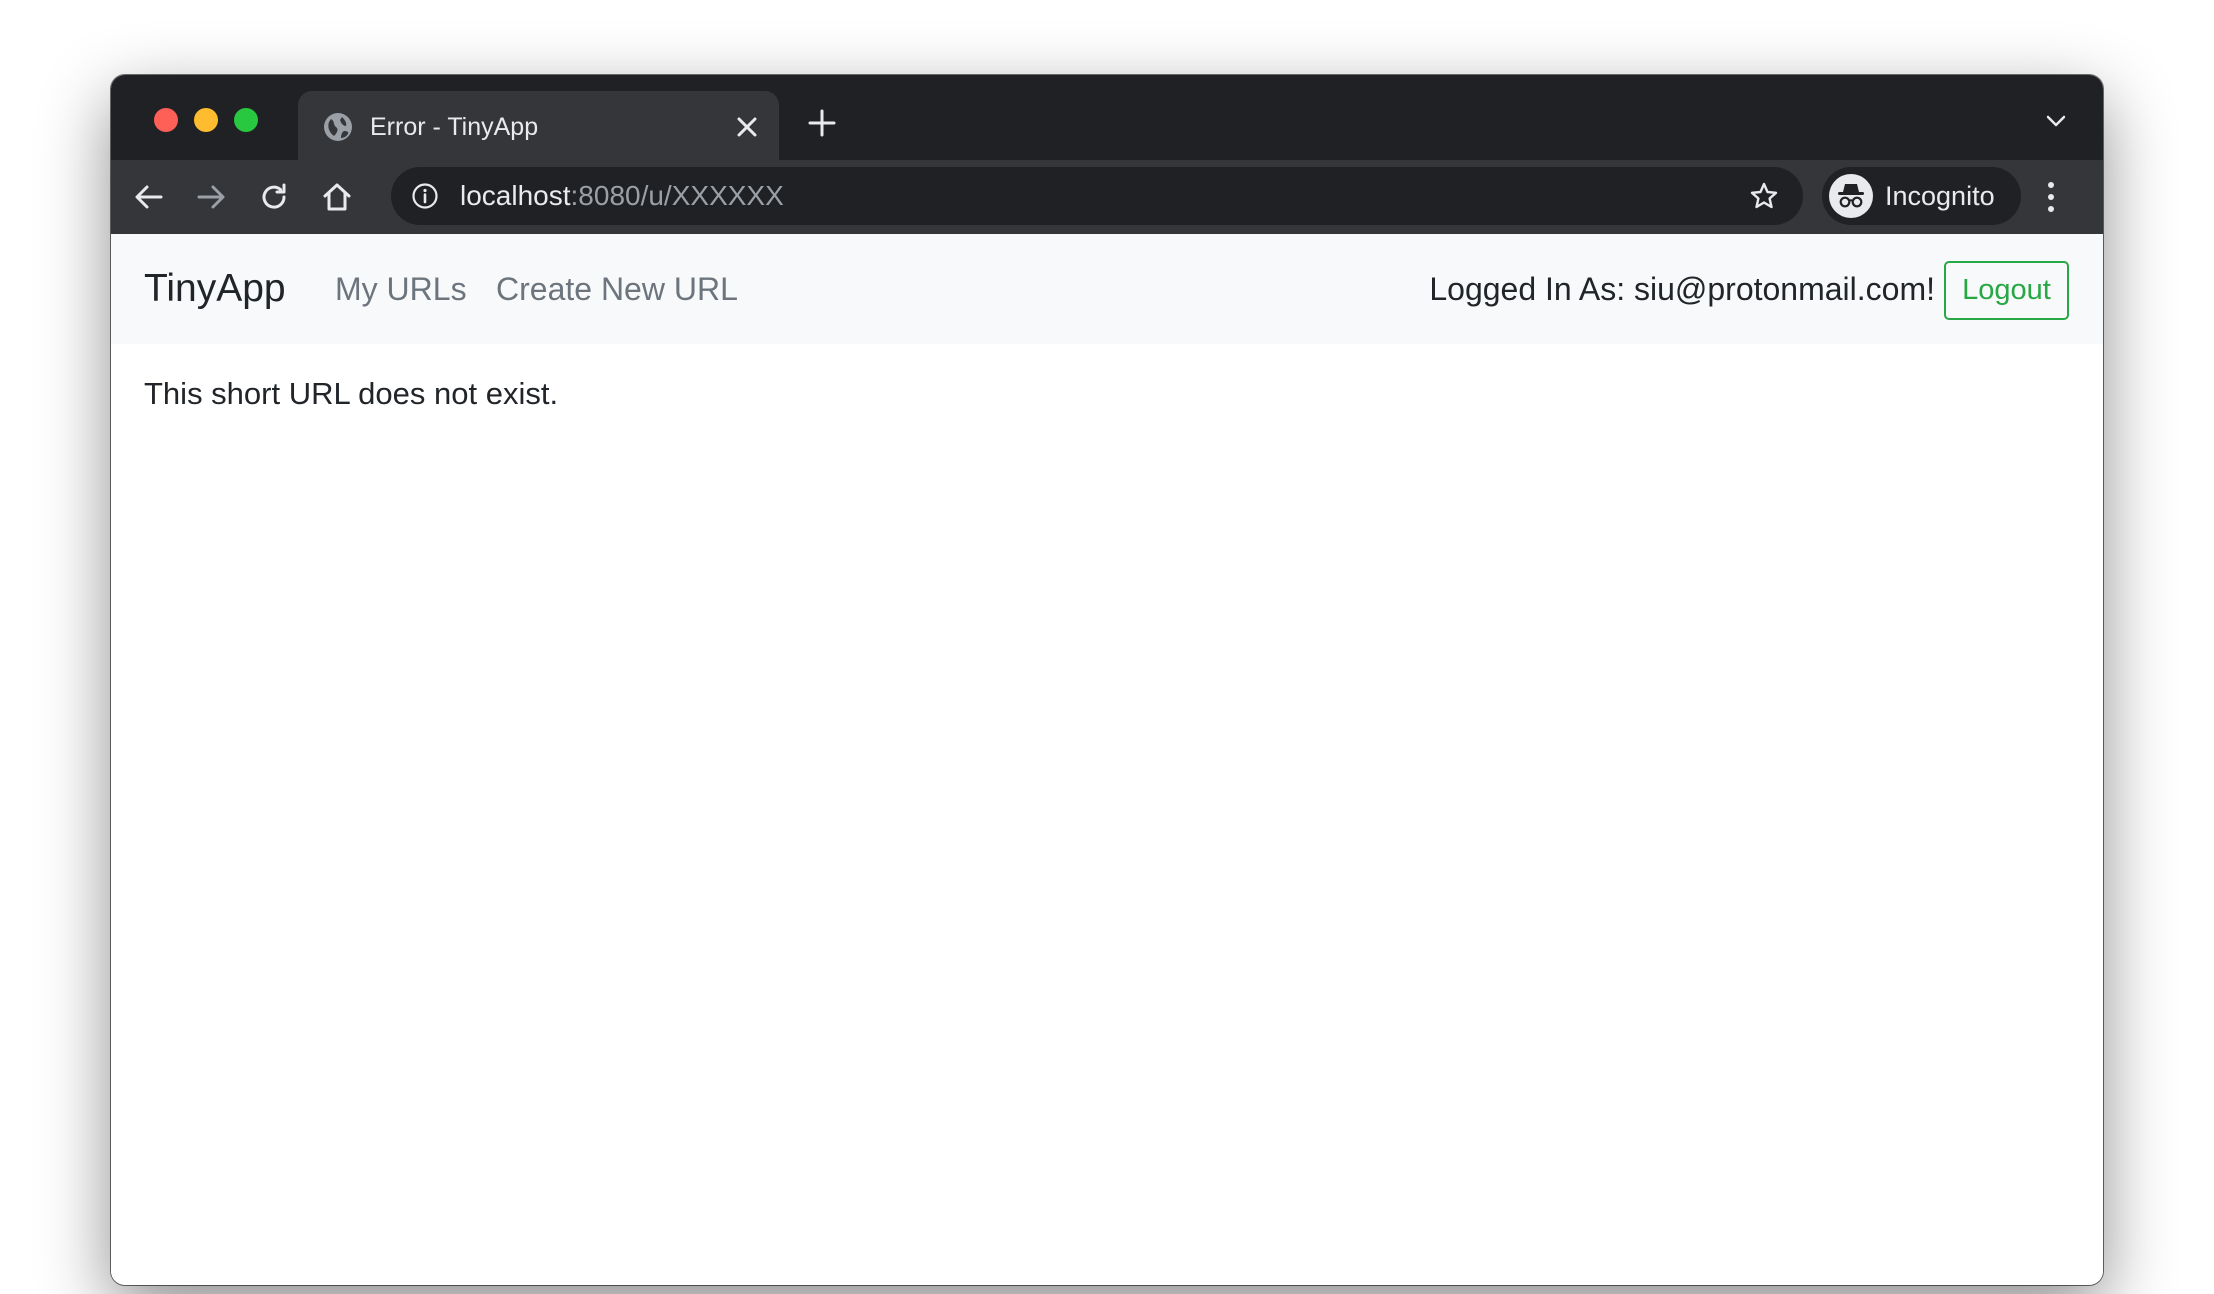 The width and height of the screenshot is (2214, 1294). Describe the element at coordinates (515, 195) in the screenshot. I see `url-host: localhost` at that location.